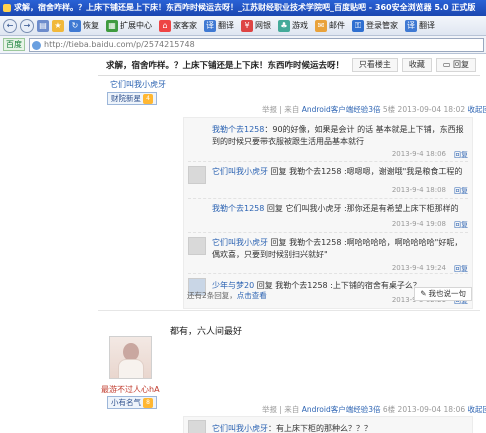 The image size is (486, 433). I want to click on avatar-body, so click(131, 368).